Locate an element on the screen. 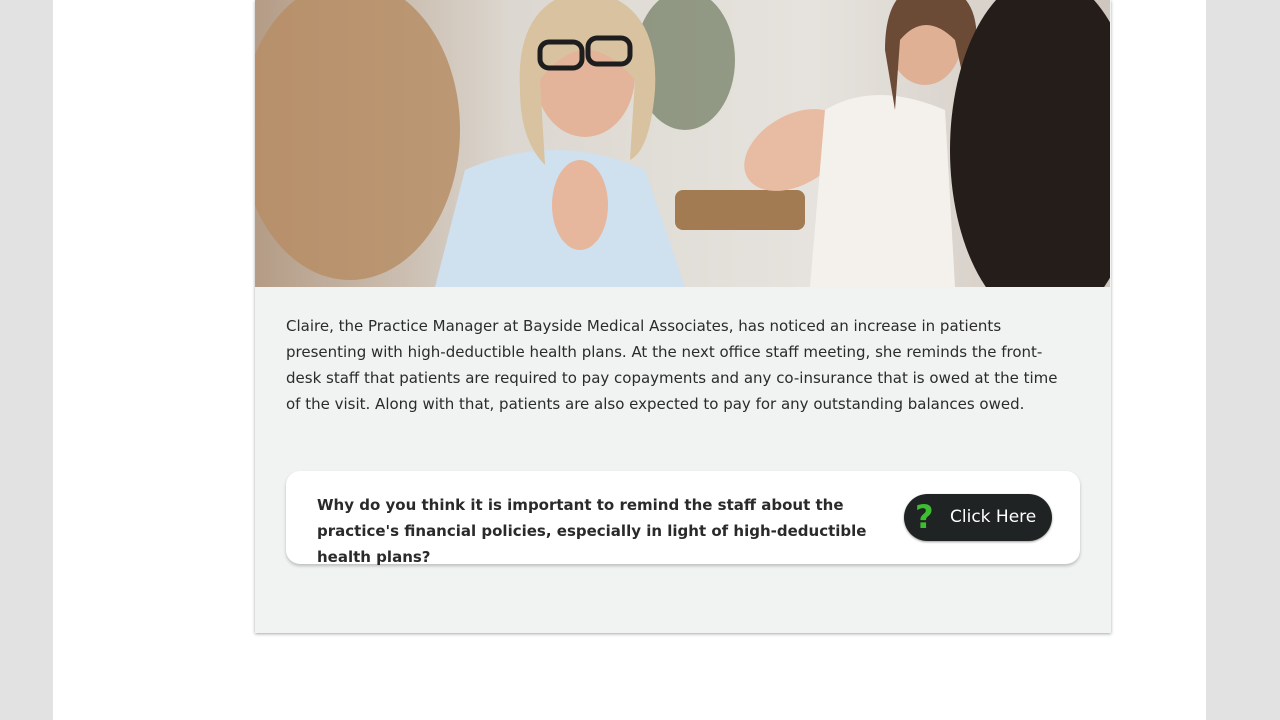 The image size is (1280, 720). click-here-button: ? Click Here is located at coordinates (978, 517).